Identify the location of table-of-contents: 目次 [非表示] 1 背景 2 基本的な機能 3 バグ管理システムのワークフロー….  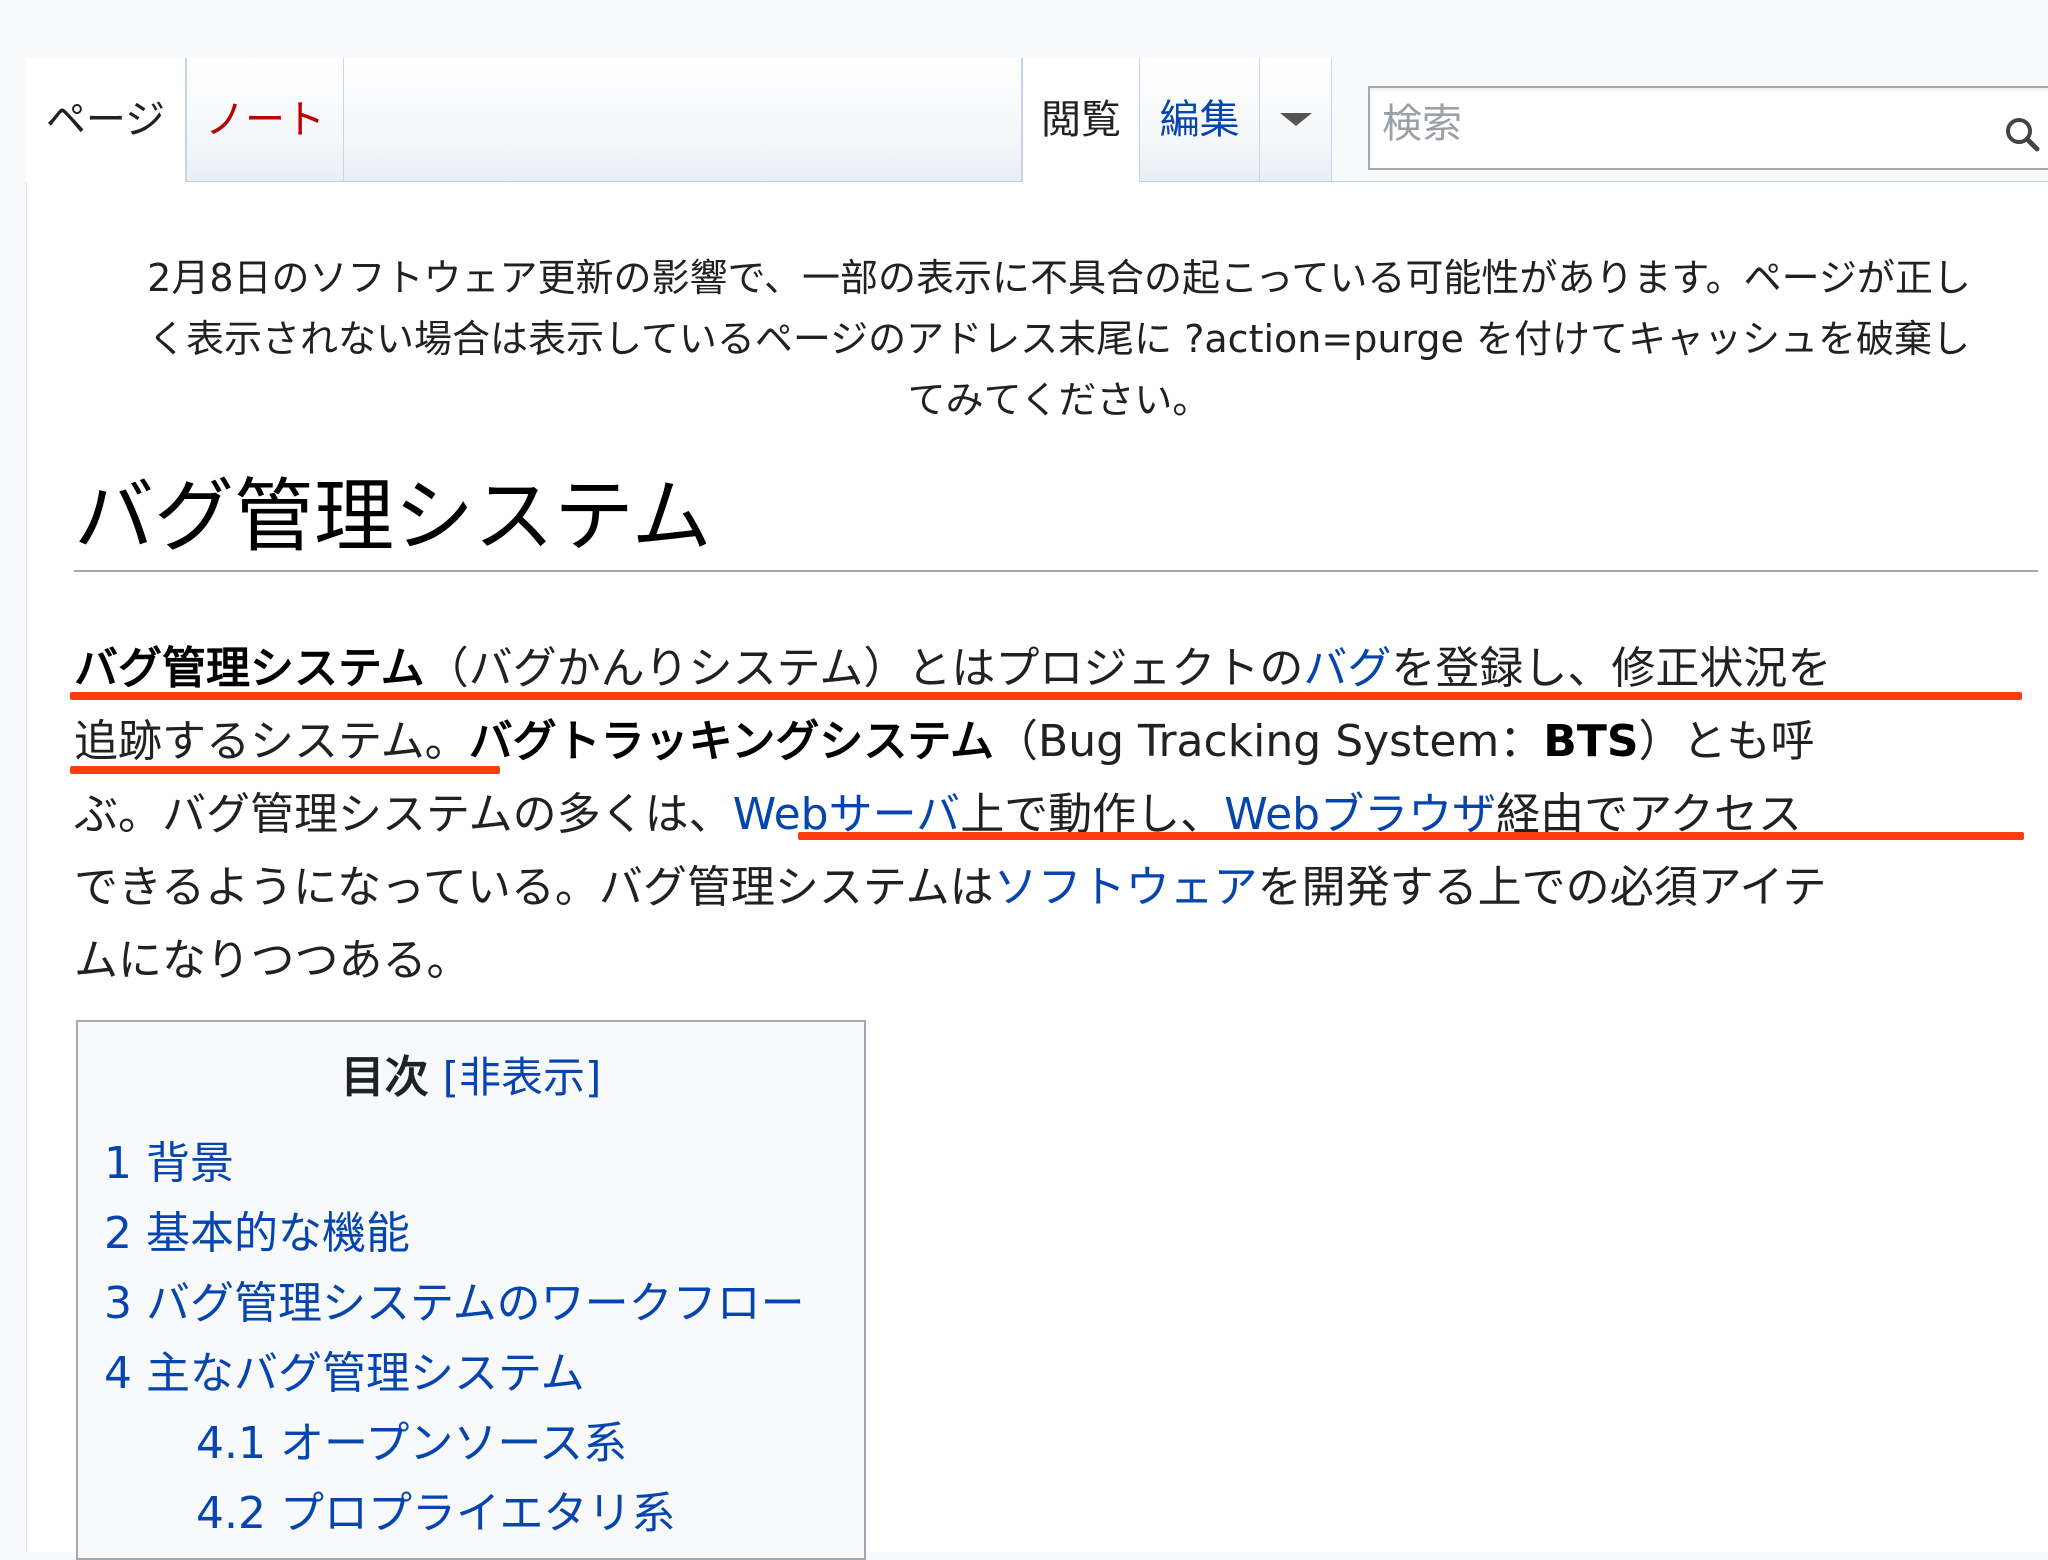
(471, 1290).